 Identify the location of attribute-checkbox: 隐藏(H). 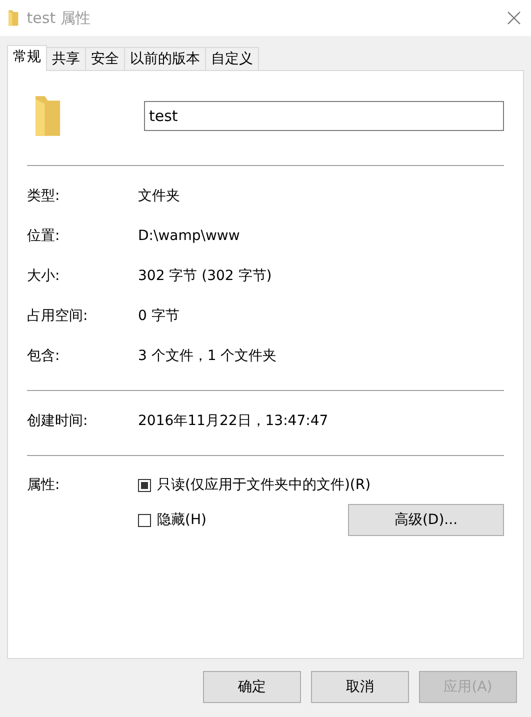
(172, 520).